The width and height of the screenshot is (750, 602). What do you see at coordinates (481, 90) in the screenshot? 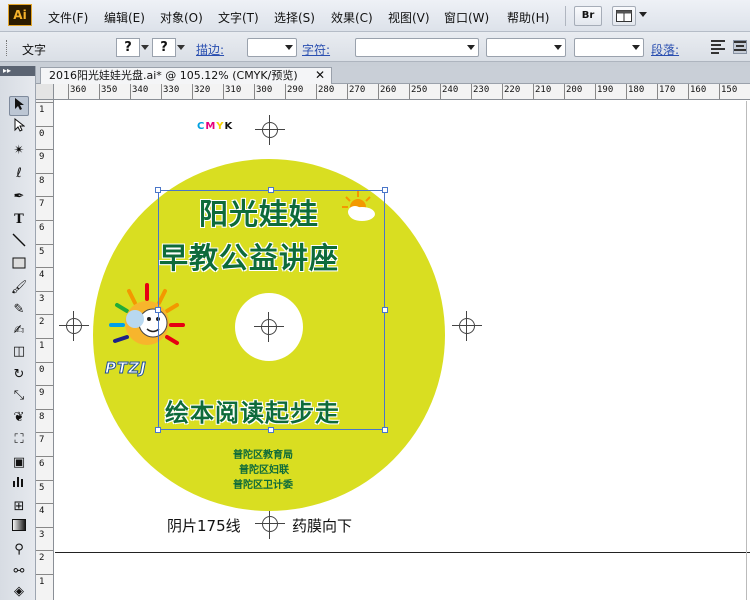
I see `ruler-label: 230` at bounding box center [481, 90].